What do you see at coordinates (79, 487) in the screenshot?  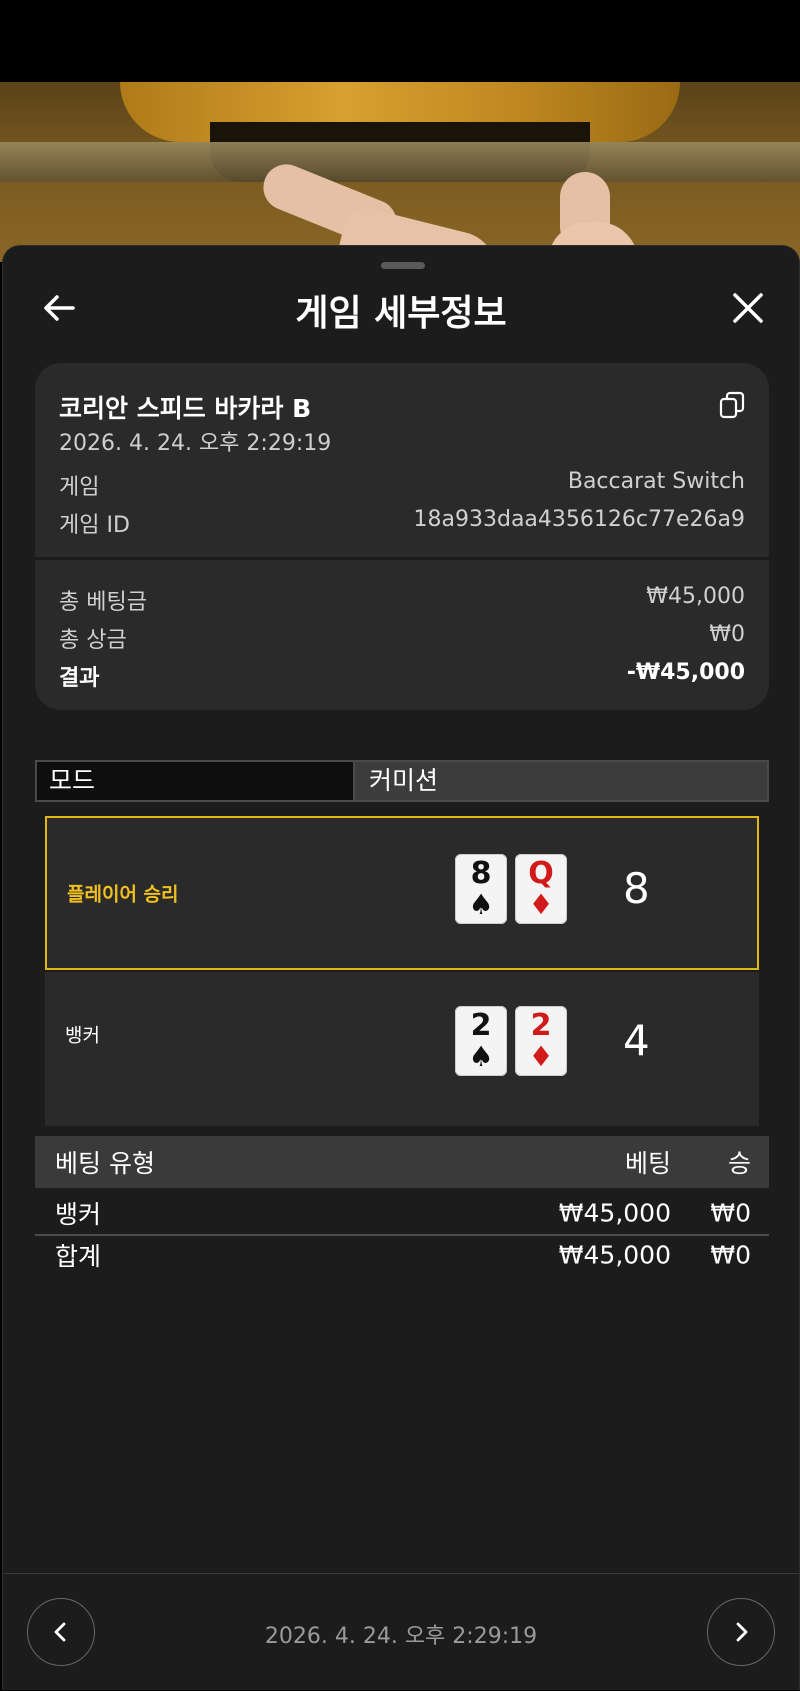 I see `game-label: 게임` at bounding box center [79, 487].